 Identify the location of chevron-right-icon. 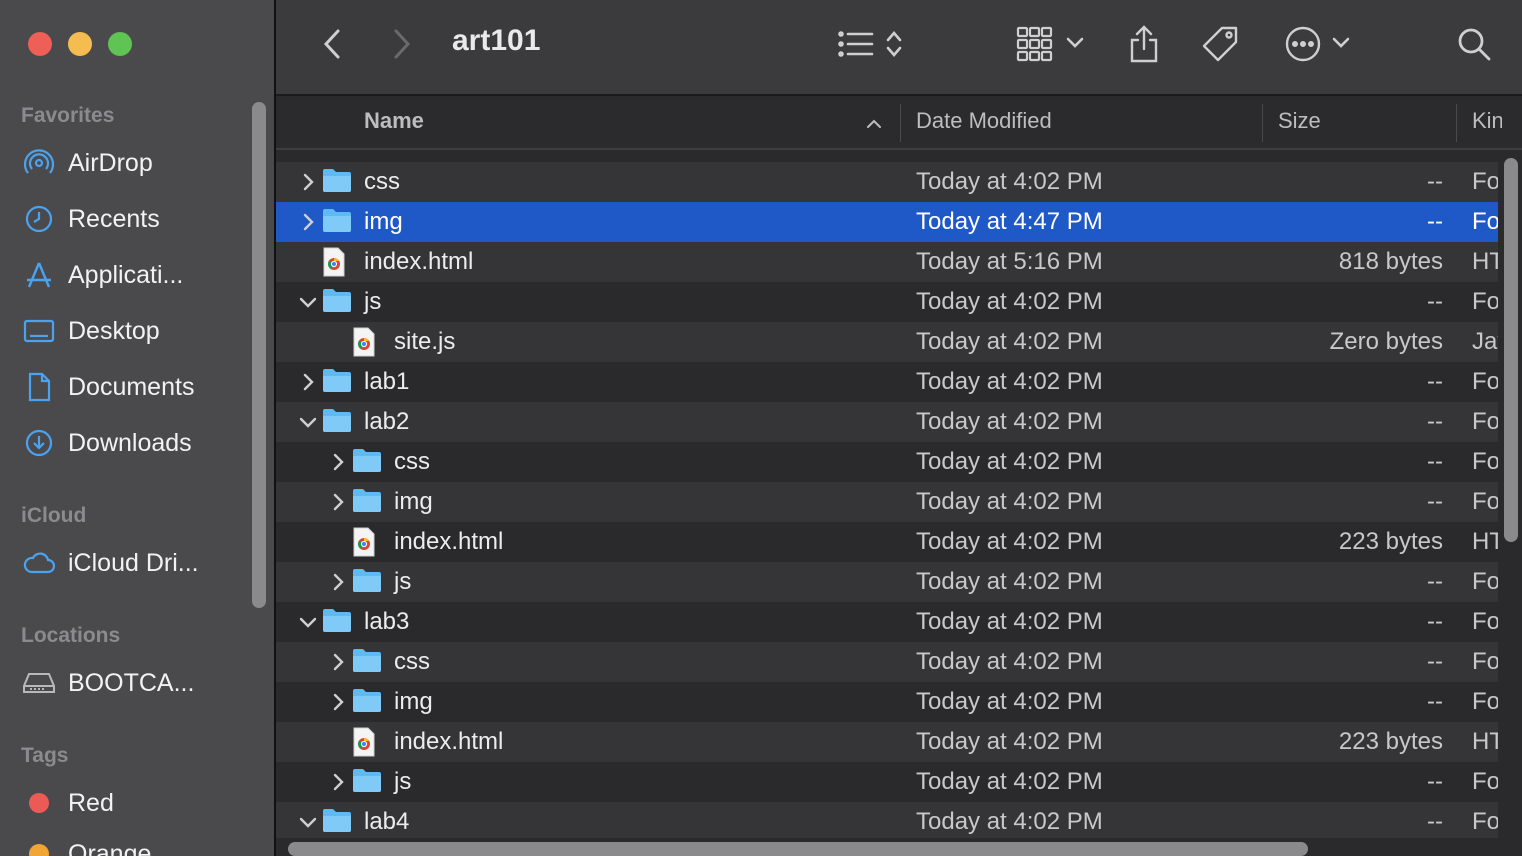
(402, 44).